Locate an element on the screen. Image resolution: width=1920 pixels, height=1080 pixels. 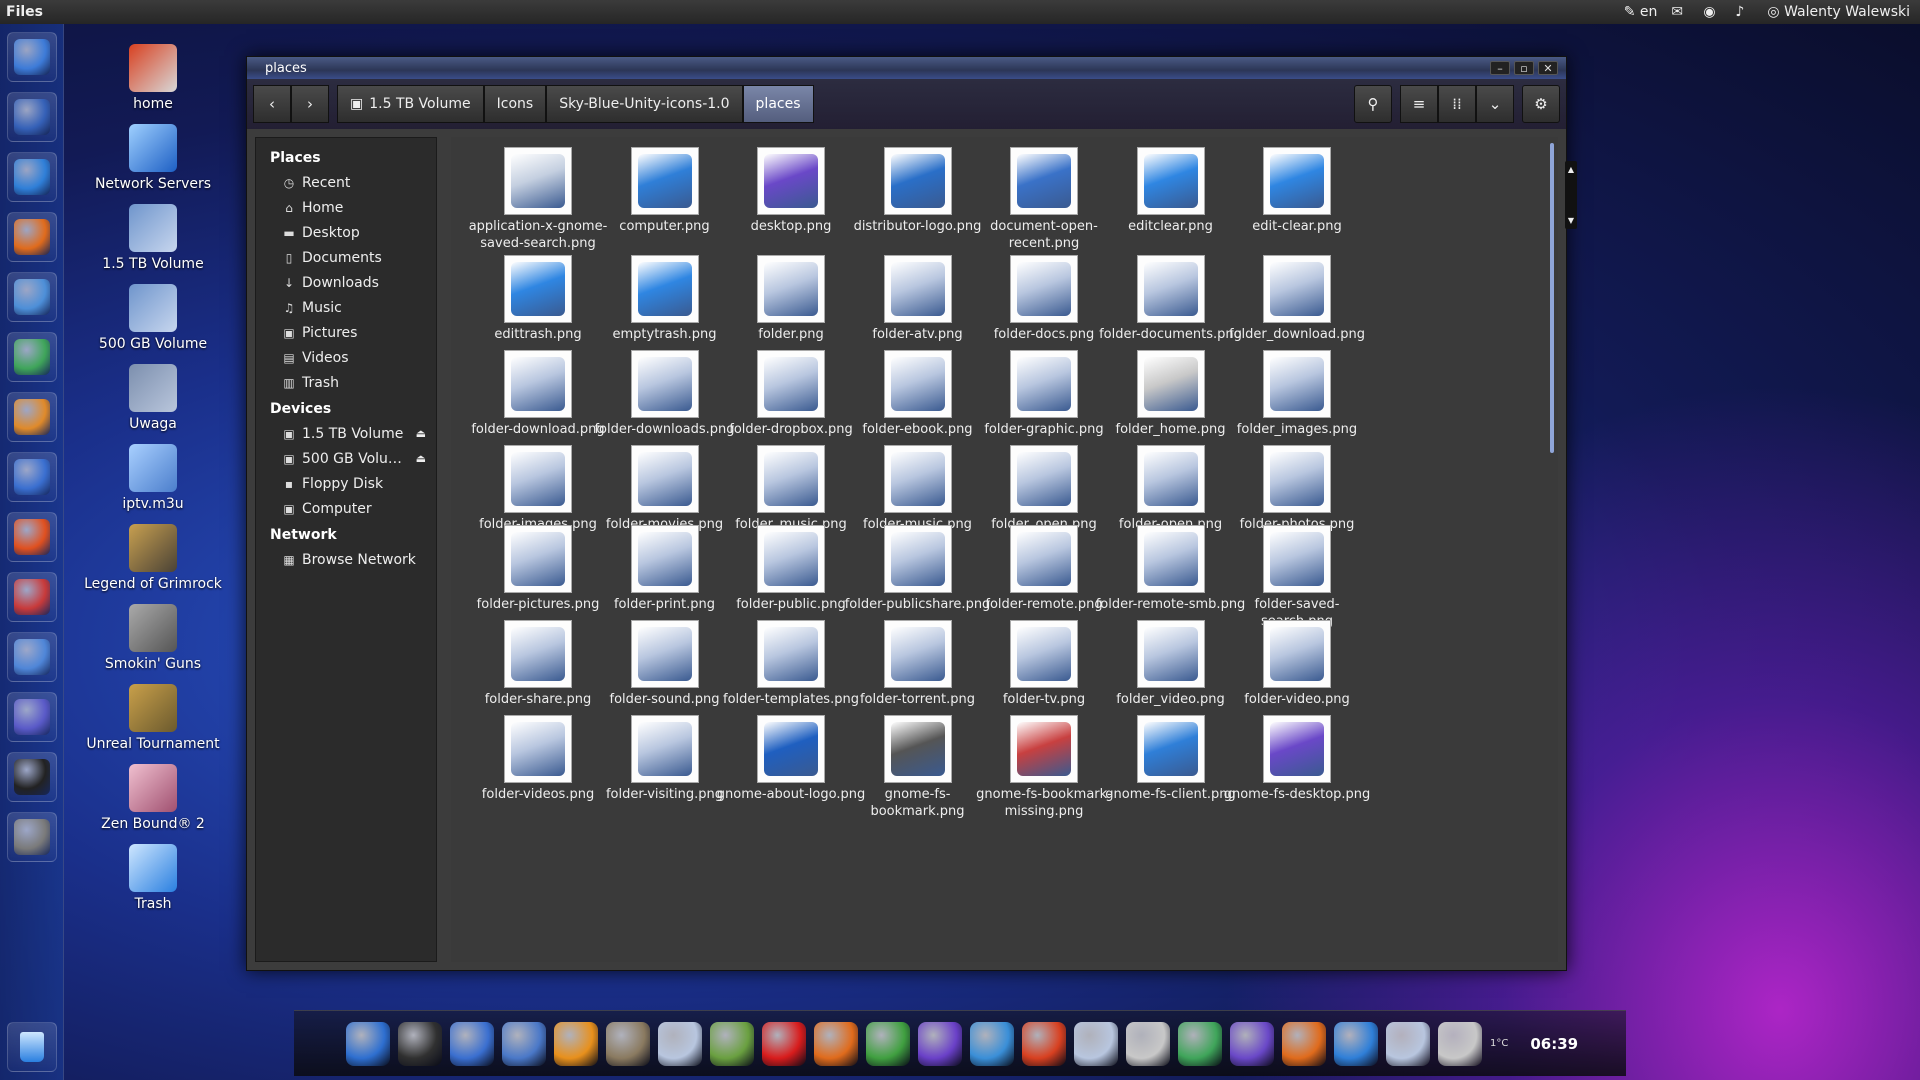
settings-button: ⚙ is located at coordinates (1541, 104).